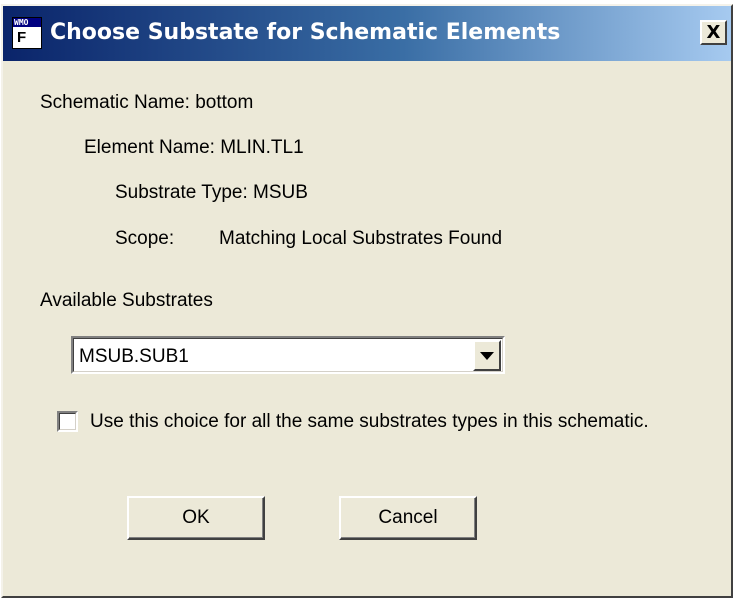 This screenshot has height=602, width=740. I want to click on substrate-select: MSUB.SUB1, so click(288, 355).